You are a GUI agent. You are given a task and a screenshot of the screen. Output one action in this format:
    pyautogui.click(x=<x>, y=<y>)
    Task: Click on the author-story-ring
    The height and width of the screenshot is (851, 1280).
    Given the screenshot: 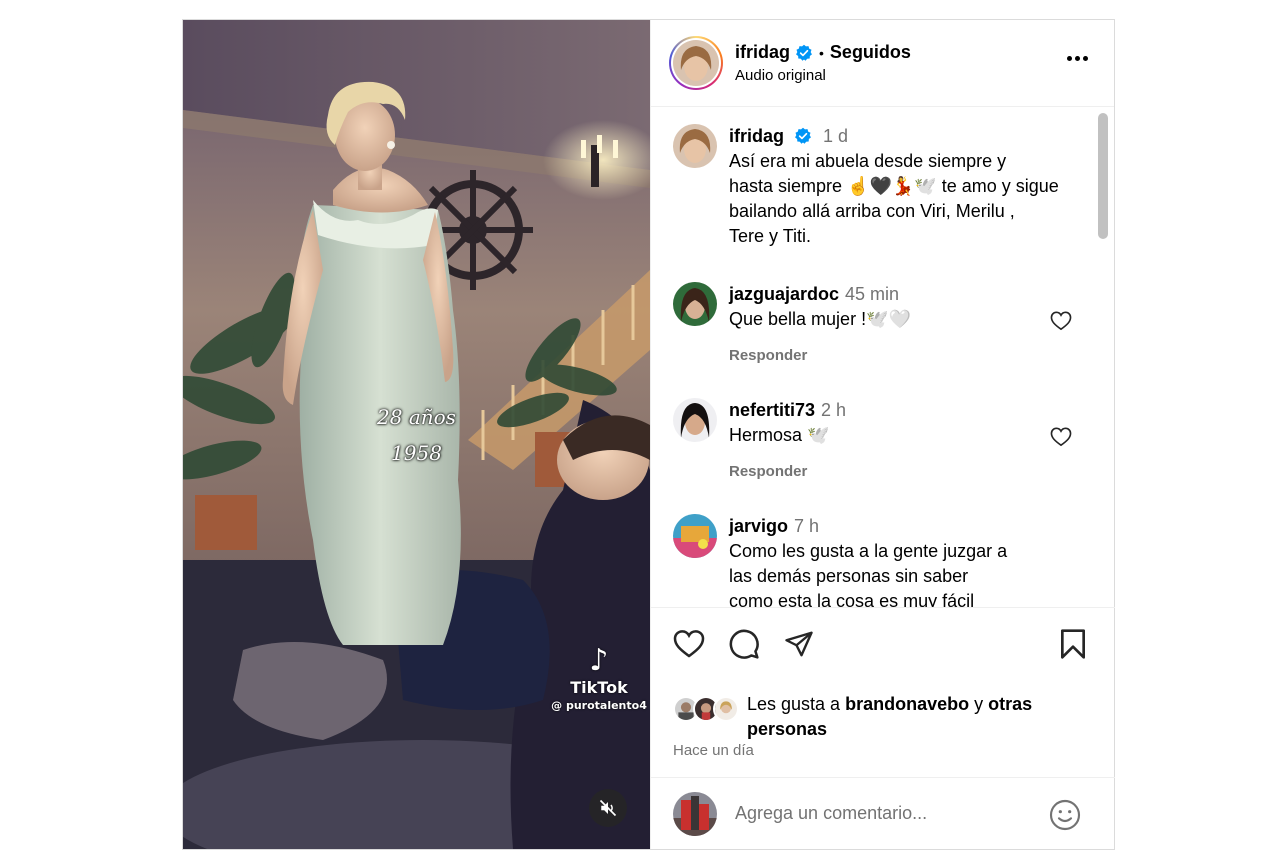 What is the action you would take?
    pyautogui.click(x=696, y=63)
    